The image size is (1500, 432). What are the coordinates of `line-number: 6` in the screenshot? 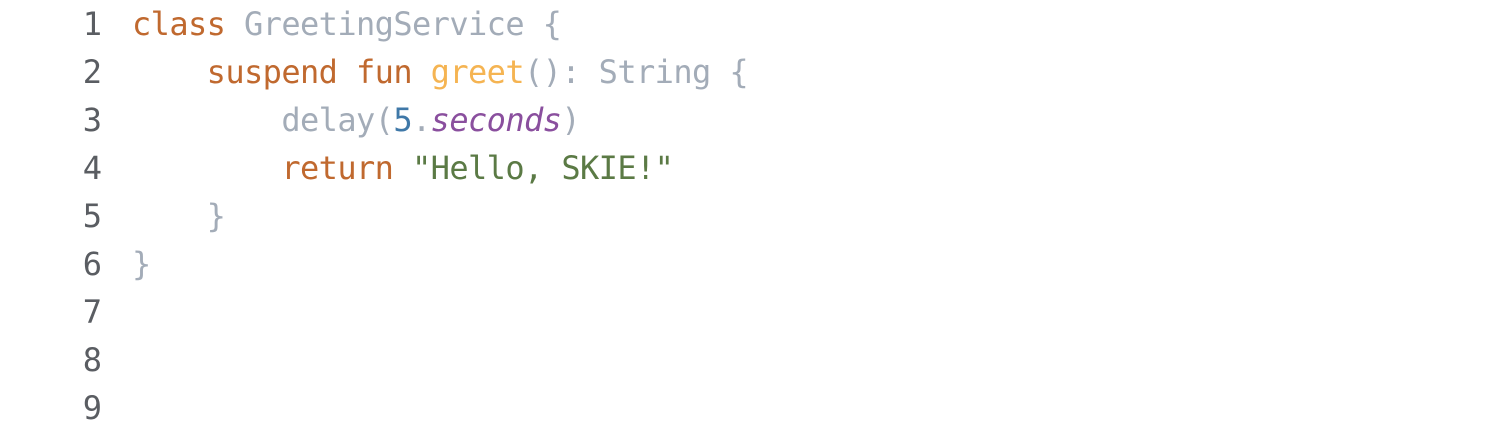 It's located at (92, 264).